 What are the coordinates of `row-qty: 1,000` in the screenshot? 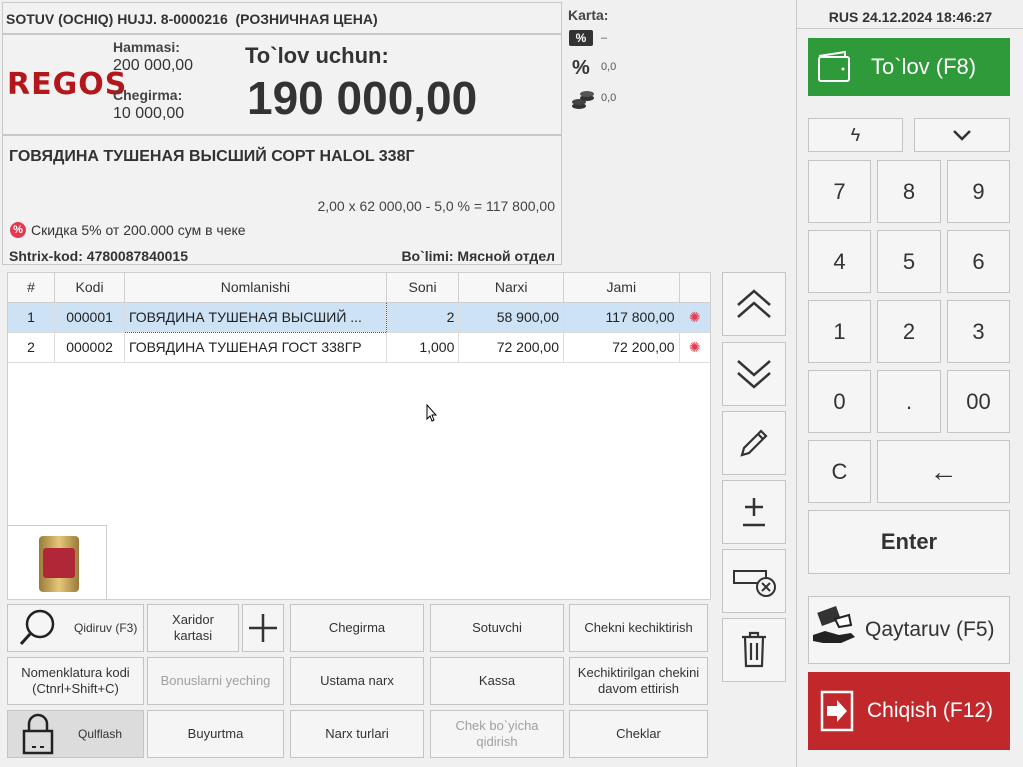 It's located at (423, 347).